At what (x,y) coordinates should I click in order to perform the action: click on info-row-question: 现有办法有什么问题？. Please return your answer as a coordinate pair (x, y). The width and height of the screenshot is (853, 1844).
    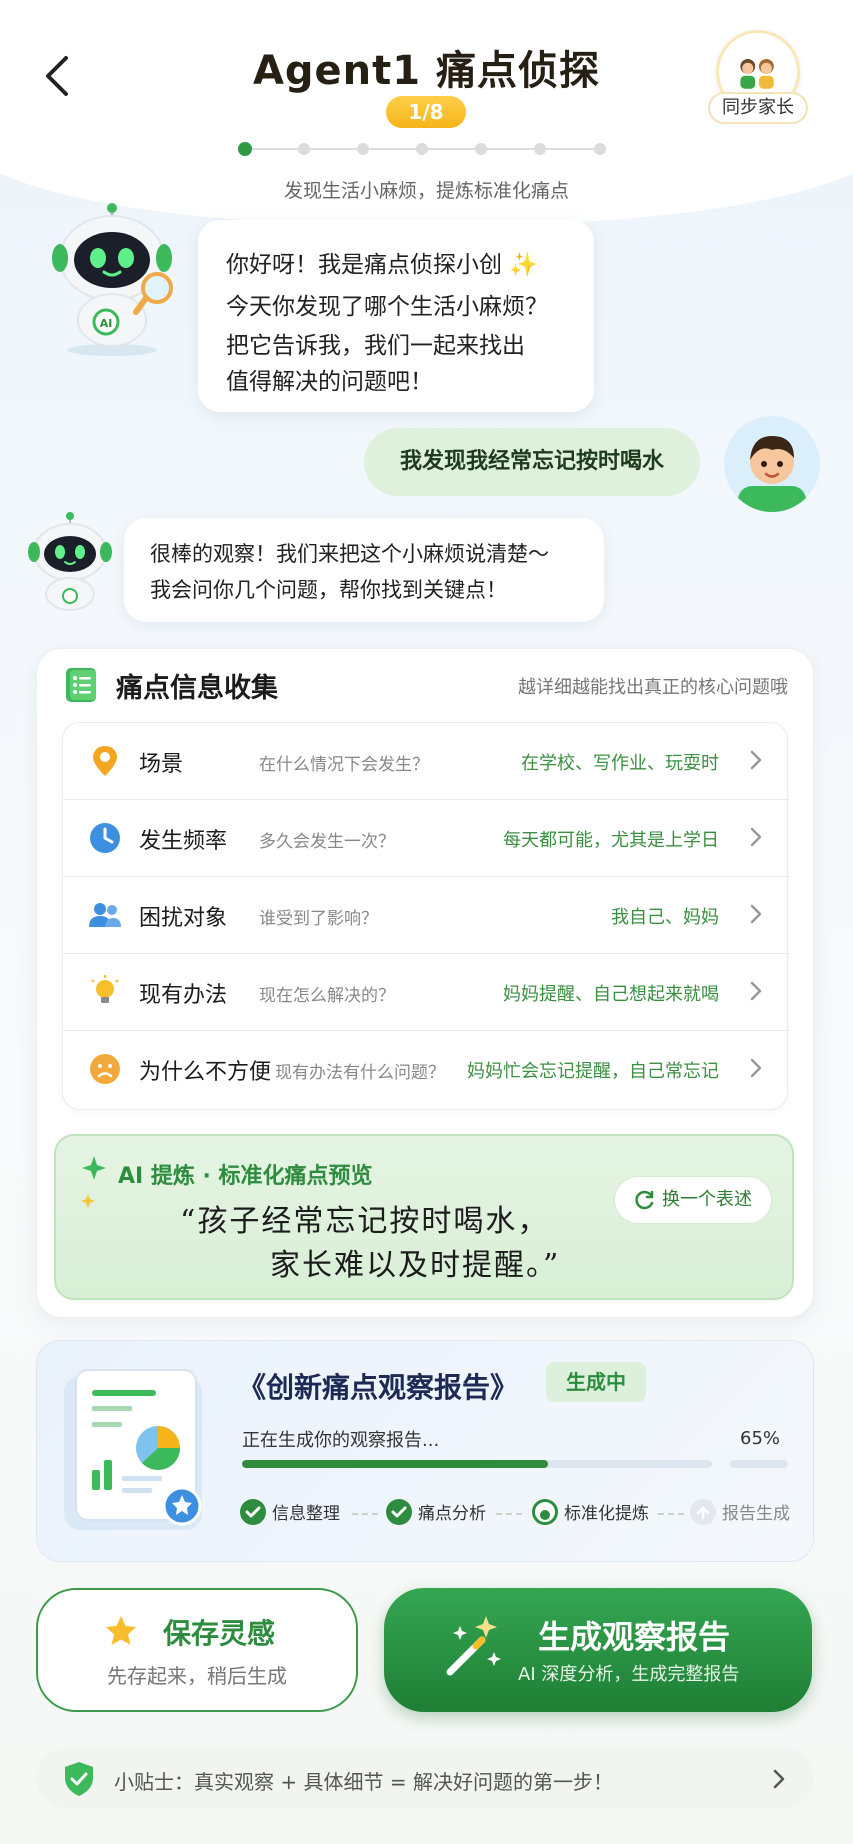
    Looking at the image, I should click on (360, 1073).